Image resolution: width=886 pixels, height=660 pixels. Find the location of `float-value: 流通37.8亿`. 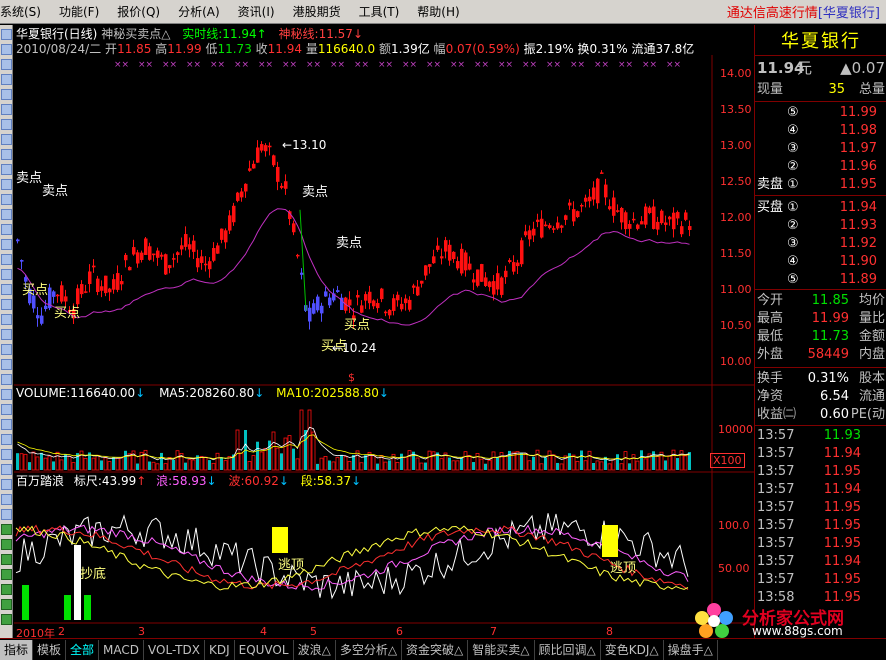

float-value: 流通37.8亿 is located at coordinates (663, 49).